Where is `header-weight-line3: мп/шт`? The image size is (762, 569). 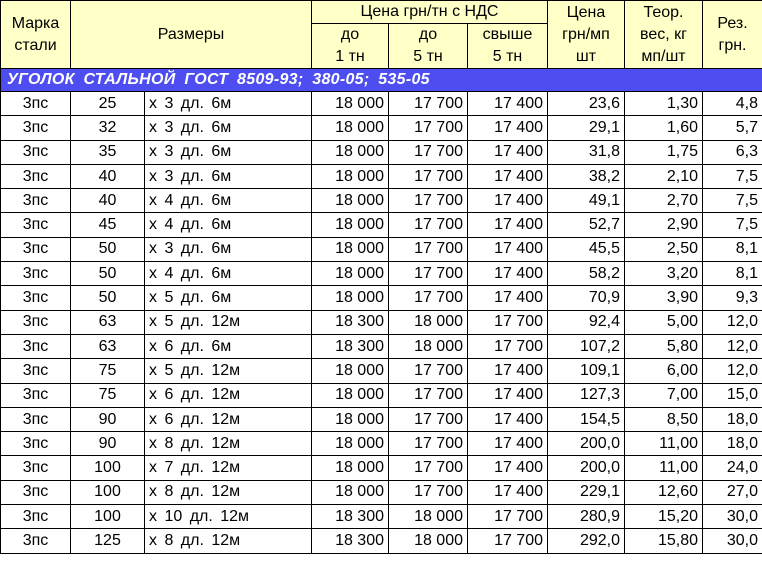 header-weight-line3: мп/шт is located at coordinates (663, 56).